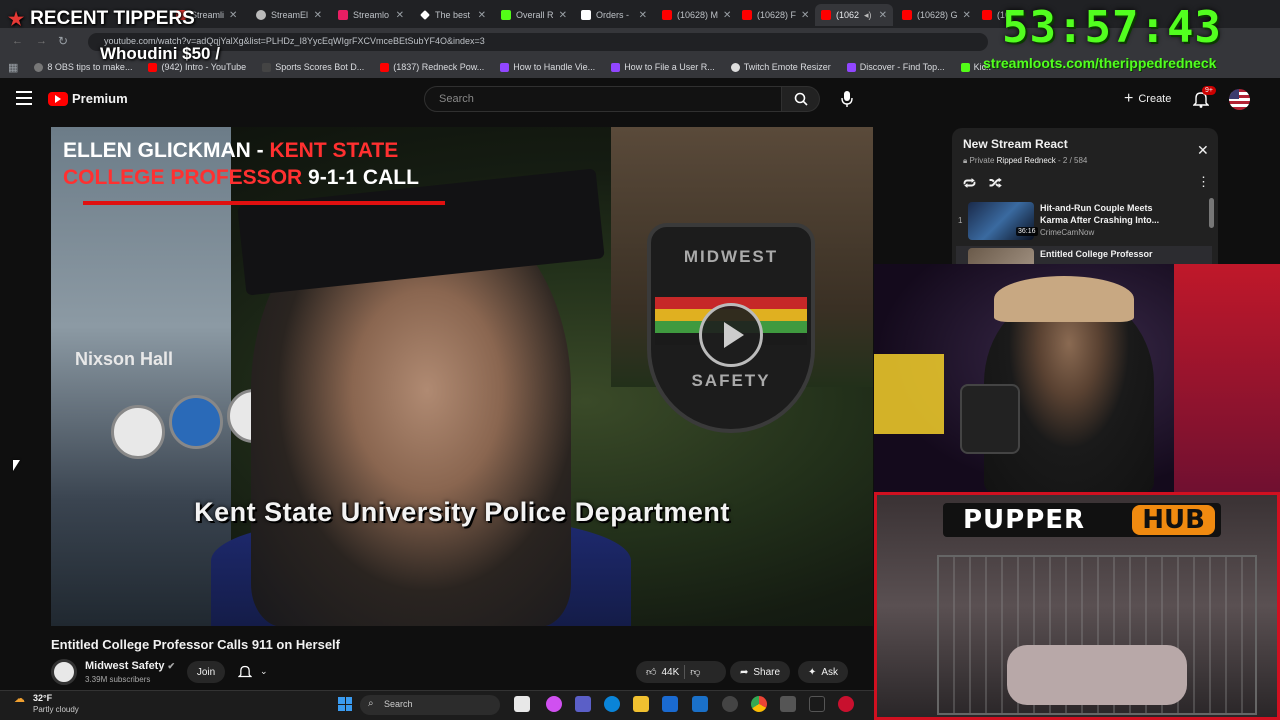  I want to click on youtube-logo: Premium, so click(88, 98).